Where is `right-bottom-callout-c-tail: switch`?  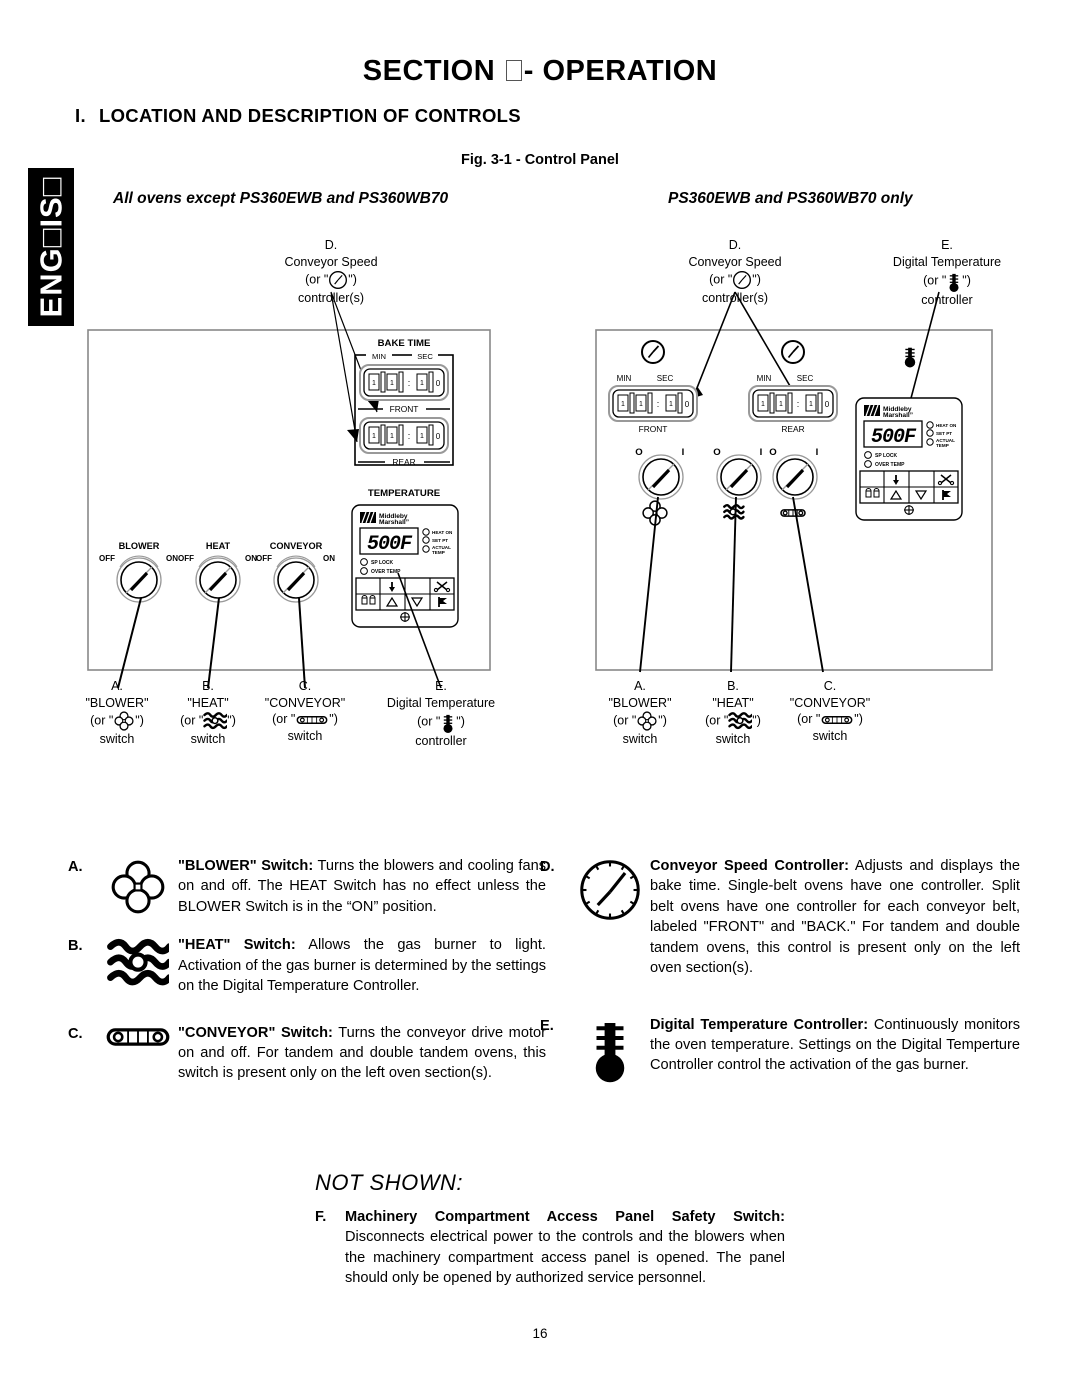
right-bottom-callout-c-tail: switch is located at coordinates (830, 735).